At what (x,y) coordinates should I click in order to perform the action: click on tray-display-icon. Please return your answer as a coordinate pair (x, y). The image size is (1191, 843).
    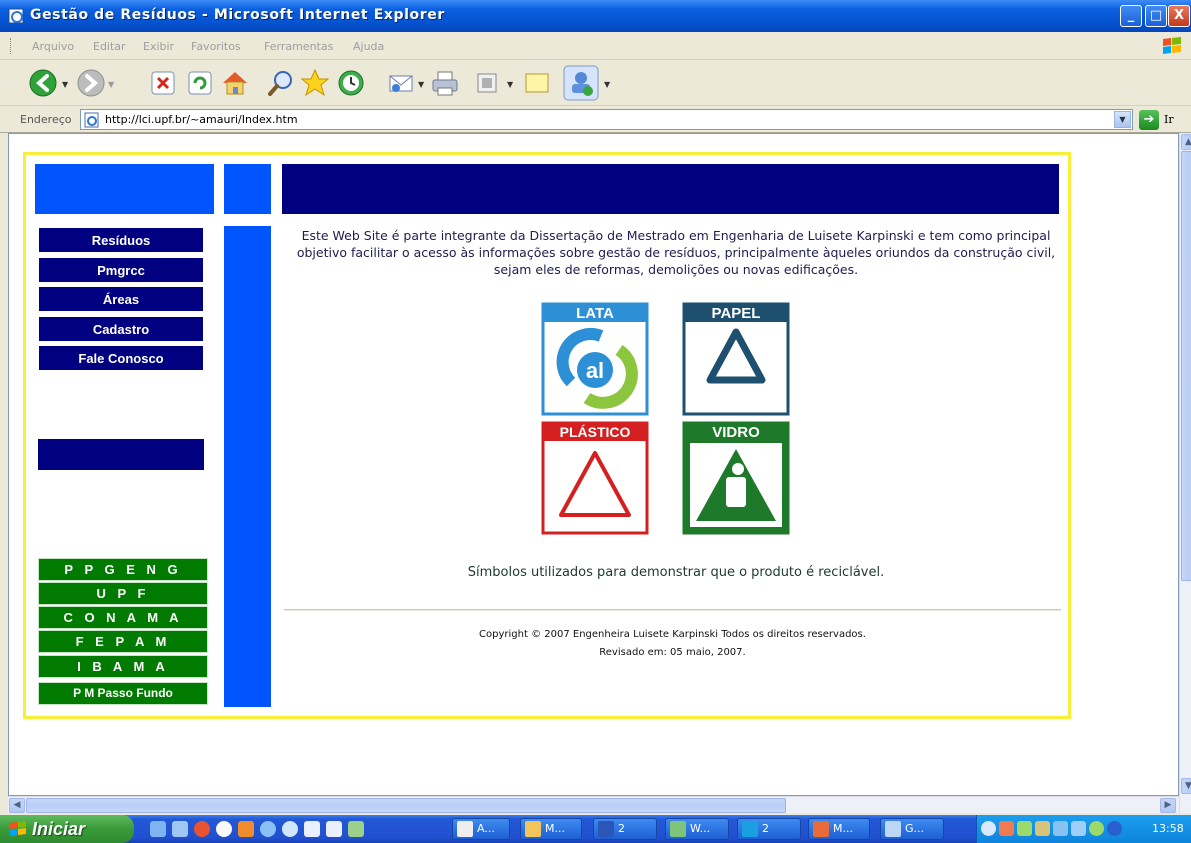
    Looking at the image, I should click on (1078, 828).